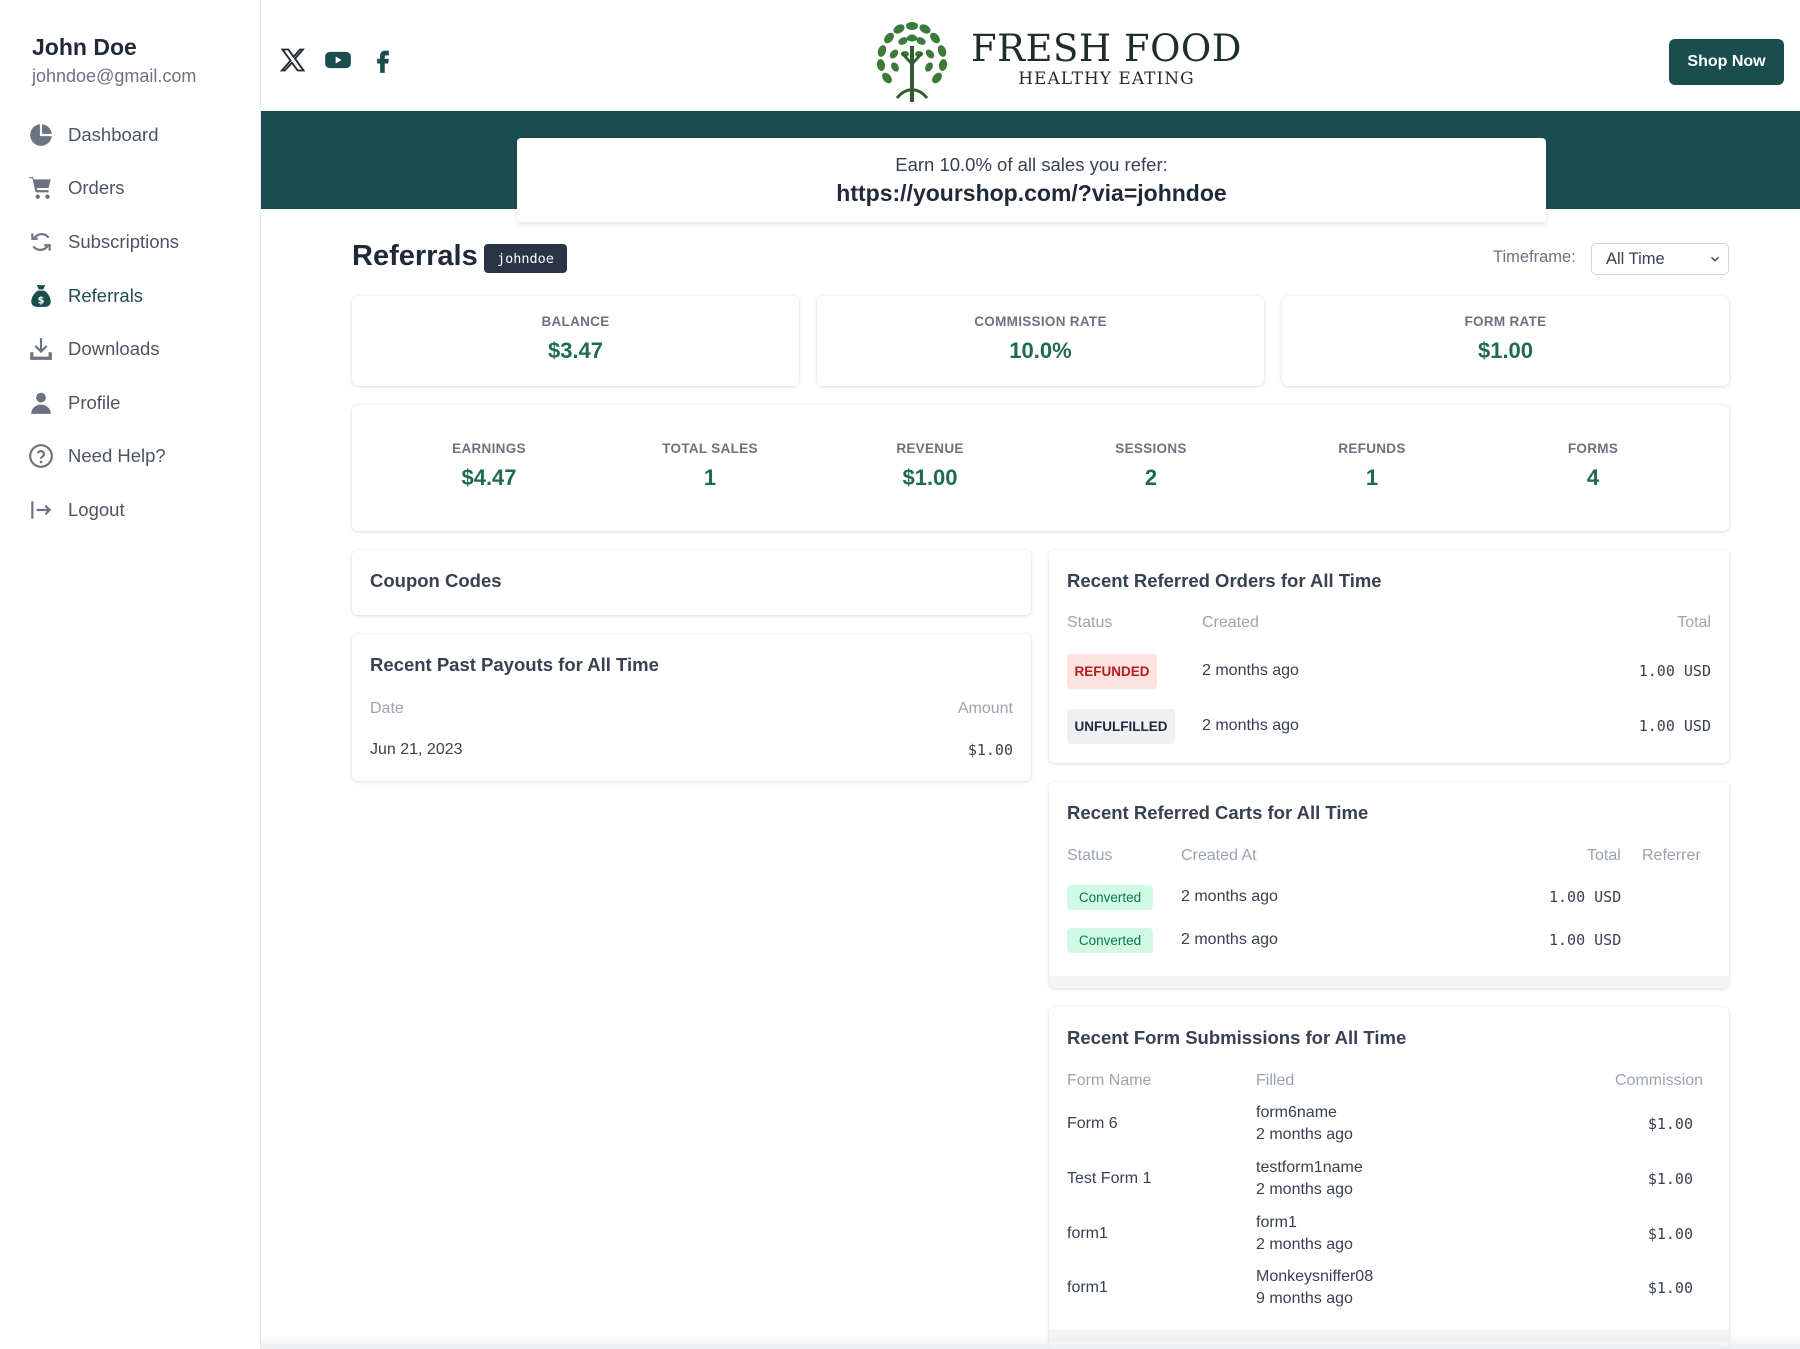 The image size is (1800, 1349). I want to click on cart-total: 1.00 USD, so click(1585, 897).